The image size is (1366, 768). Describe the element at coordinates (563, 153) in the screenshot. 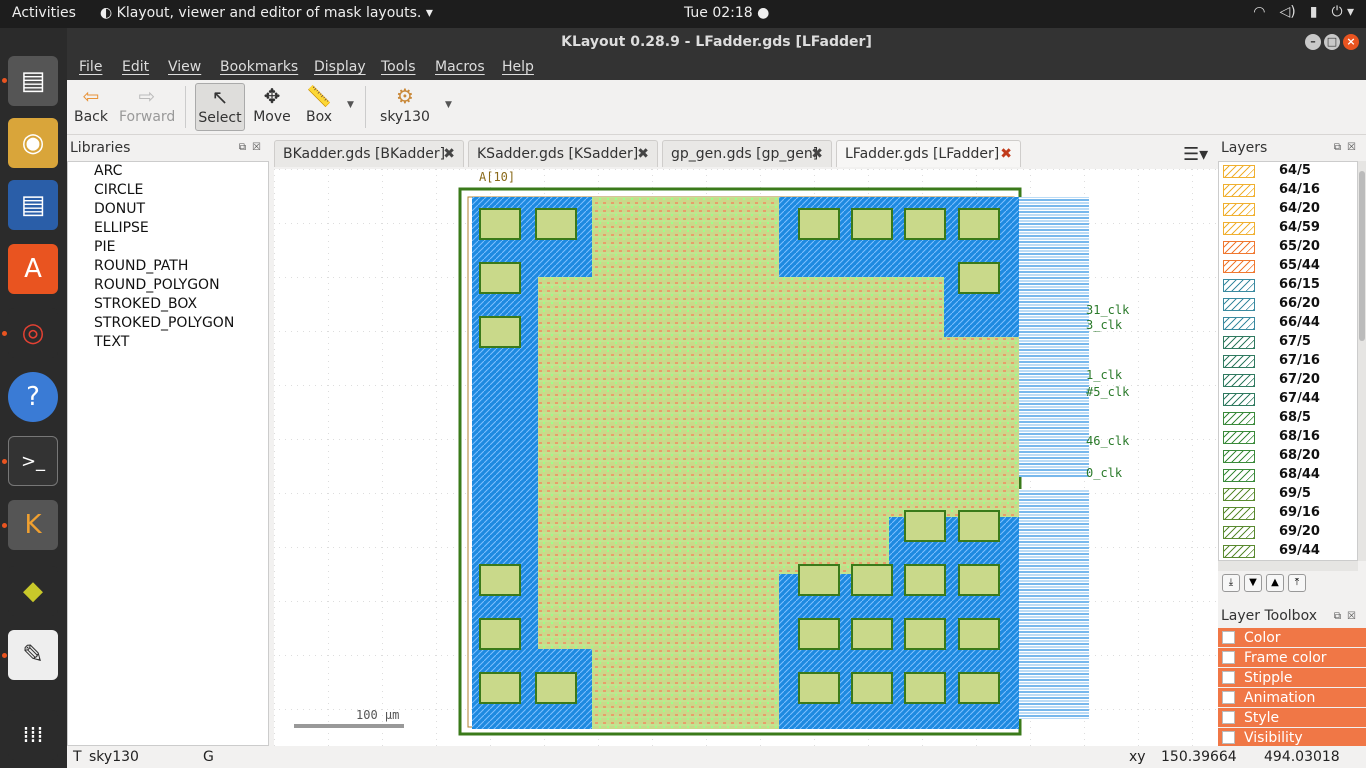

I see `tab-ksadder: KSadder.gds [KSadder] ✖` at that location.